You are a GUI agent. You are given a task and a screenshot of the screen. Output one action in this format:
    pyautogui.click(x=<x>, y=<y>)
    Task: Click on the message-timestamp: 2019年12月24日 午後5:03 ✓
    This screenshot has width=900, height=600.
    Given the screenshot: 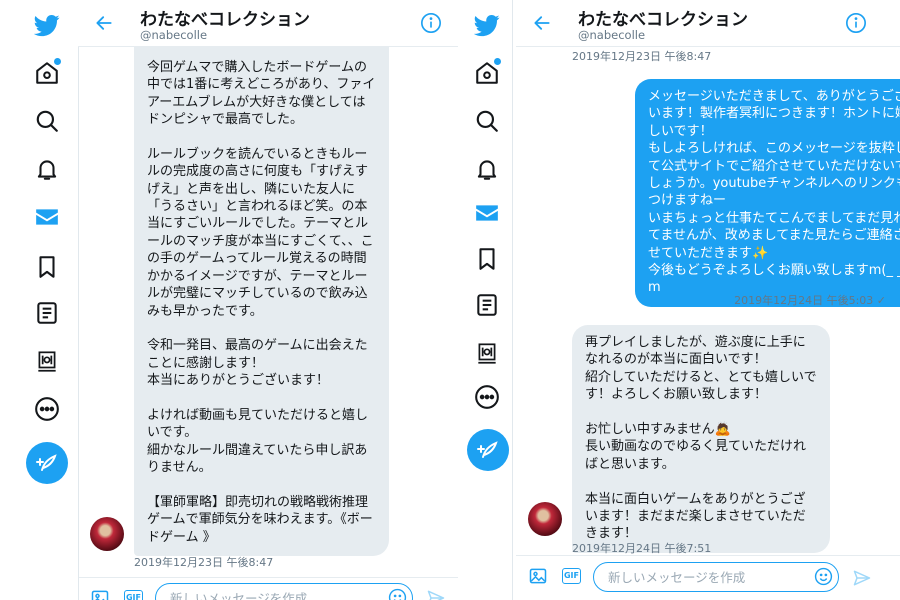 What is the action you would take?
    pyautogui.click(x=810, y=300)
    